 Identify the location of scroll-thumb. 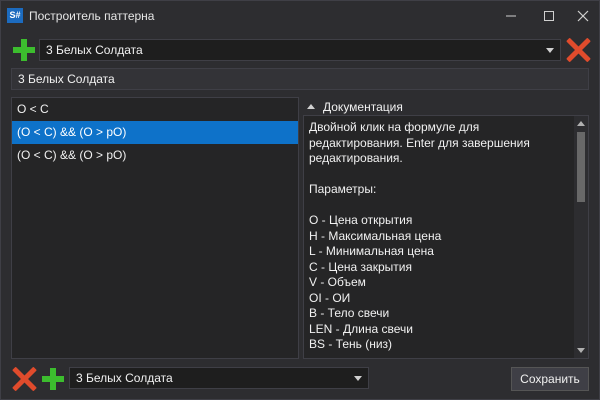
(581, 167).